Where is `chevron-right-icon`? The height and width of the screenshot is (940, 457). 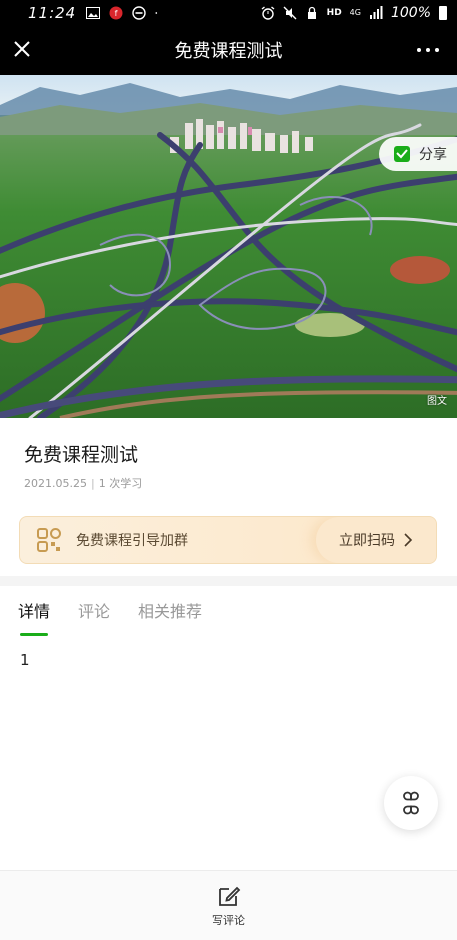
chevron-right-icon is located at coordinates (408, 540).